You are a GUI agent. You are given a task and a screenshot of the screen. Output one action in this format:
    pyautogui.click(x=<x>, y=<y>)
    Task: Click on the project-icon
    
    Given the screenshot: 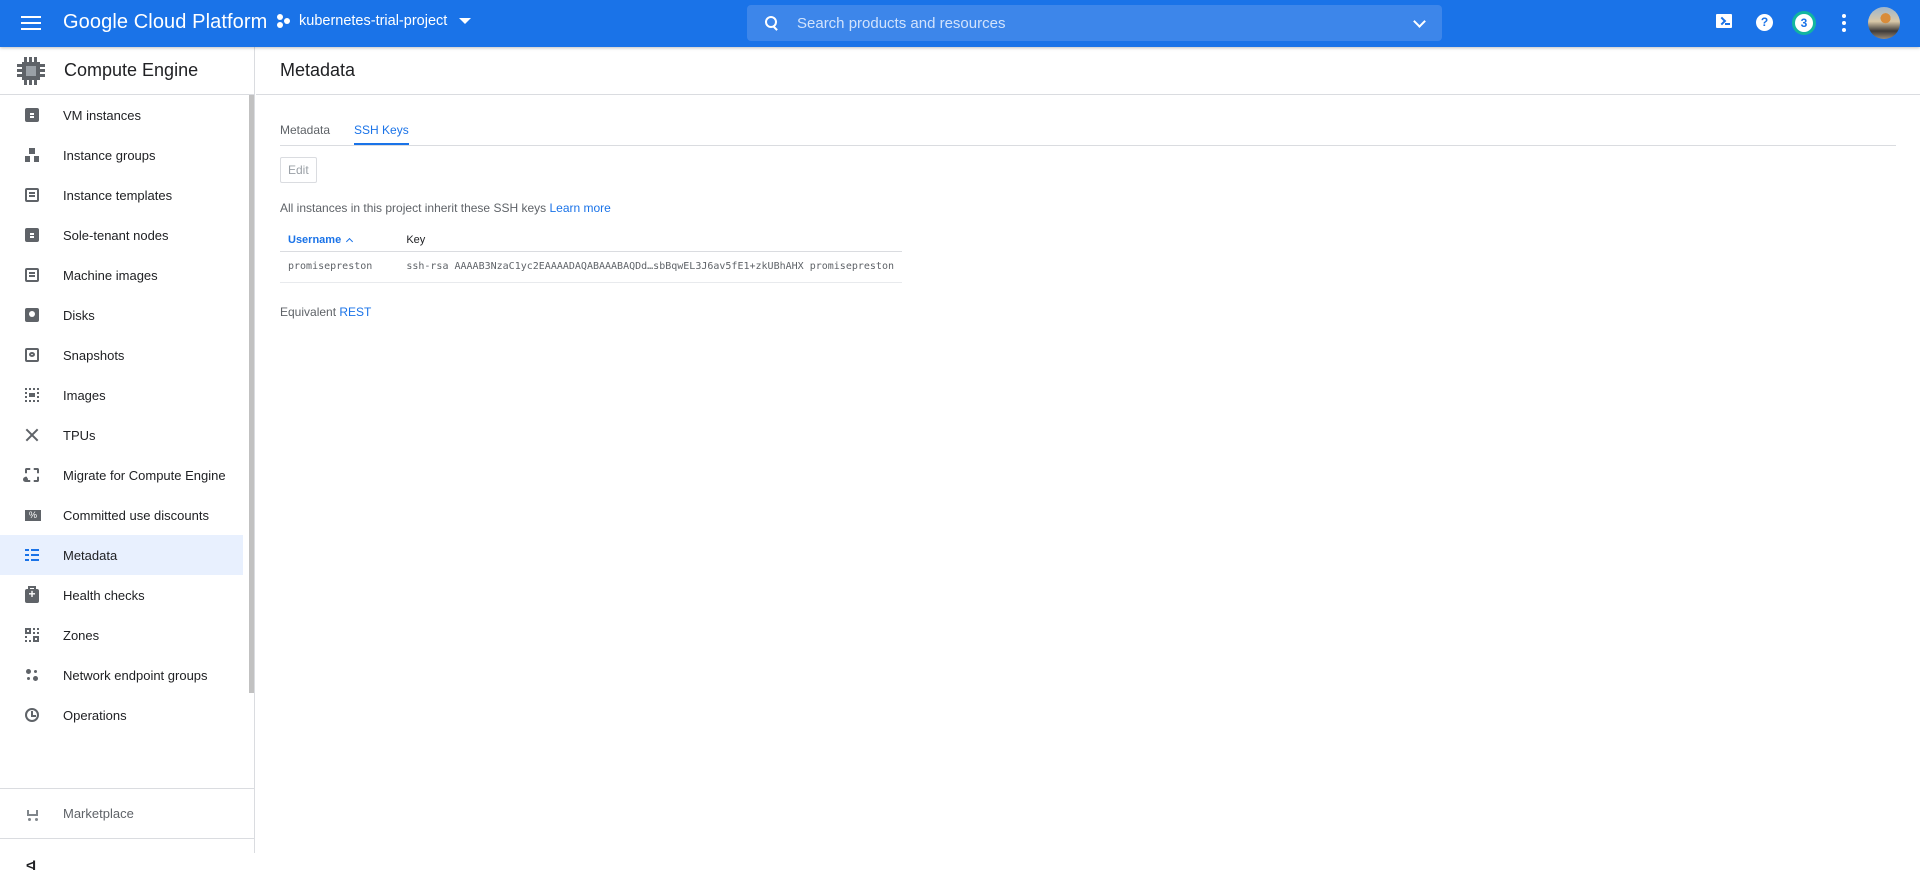 What is the action you would take?
    pyautogui.click(x=284, y=21)
    